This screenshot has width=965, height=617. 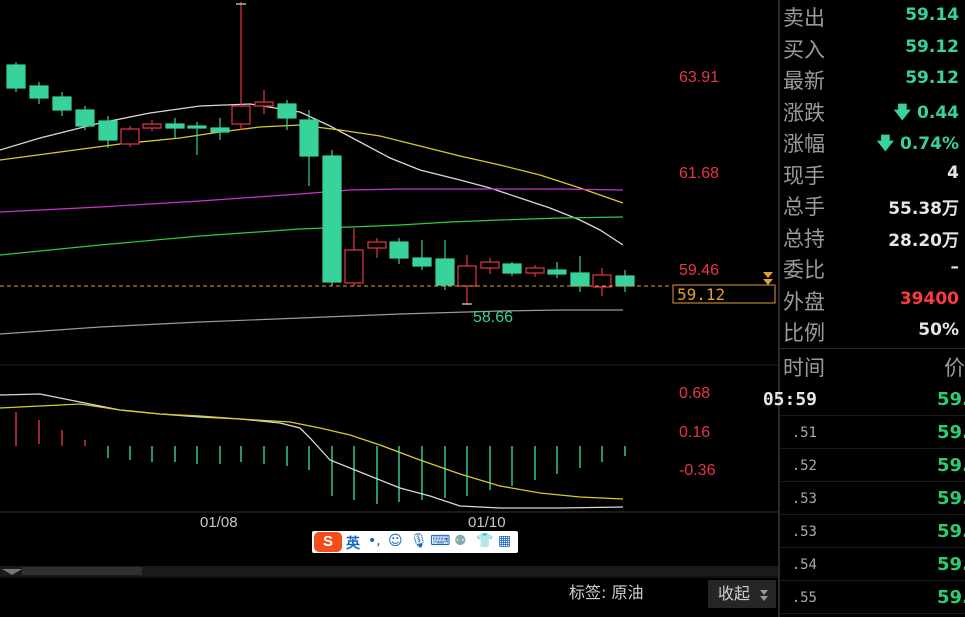 I want to click on macd-label-high: 0.68, so click(x=694, y=393).